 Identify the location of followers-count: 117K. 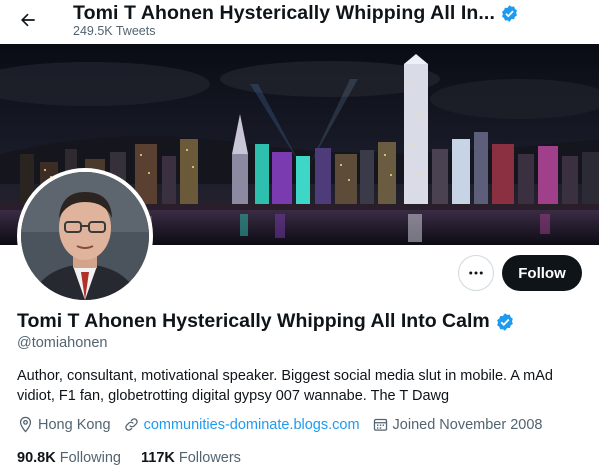
(157, 458).